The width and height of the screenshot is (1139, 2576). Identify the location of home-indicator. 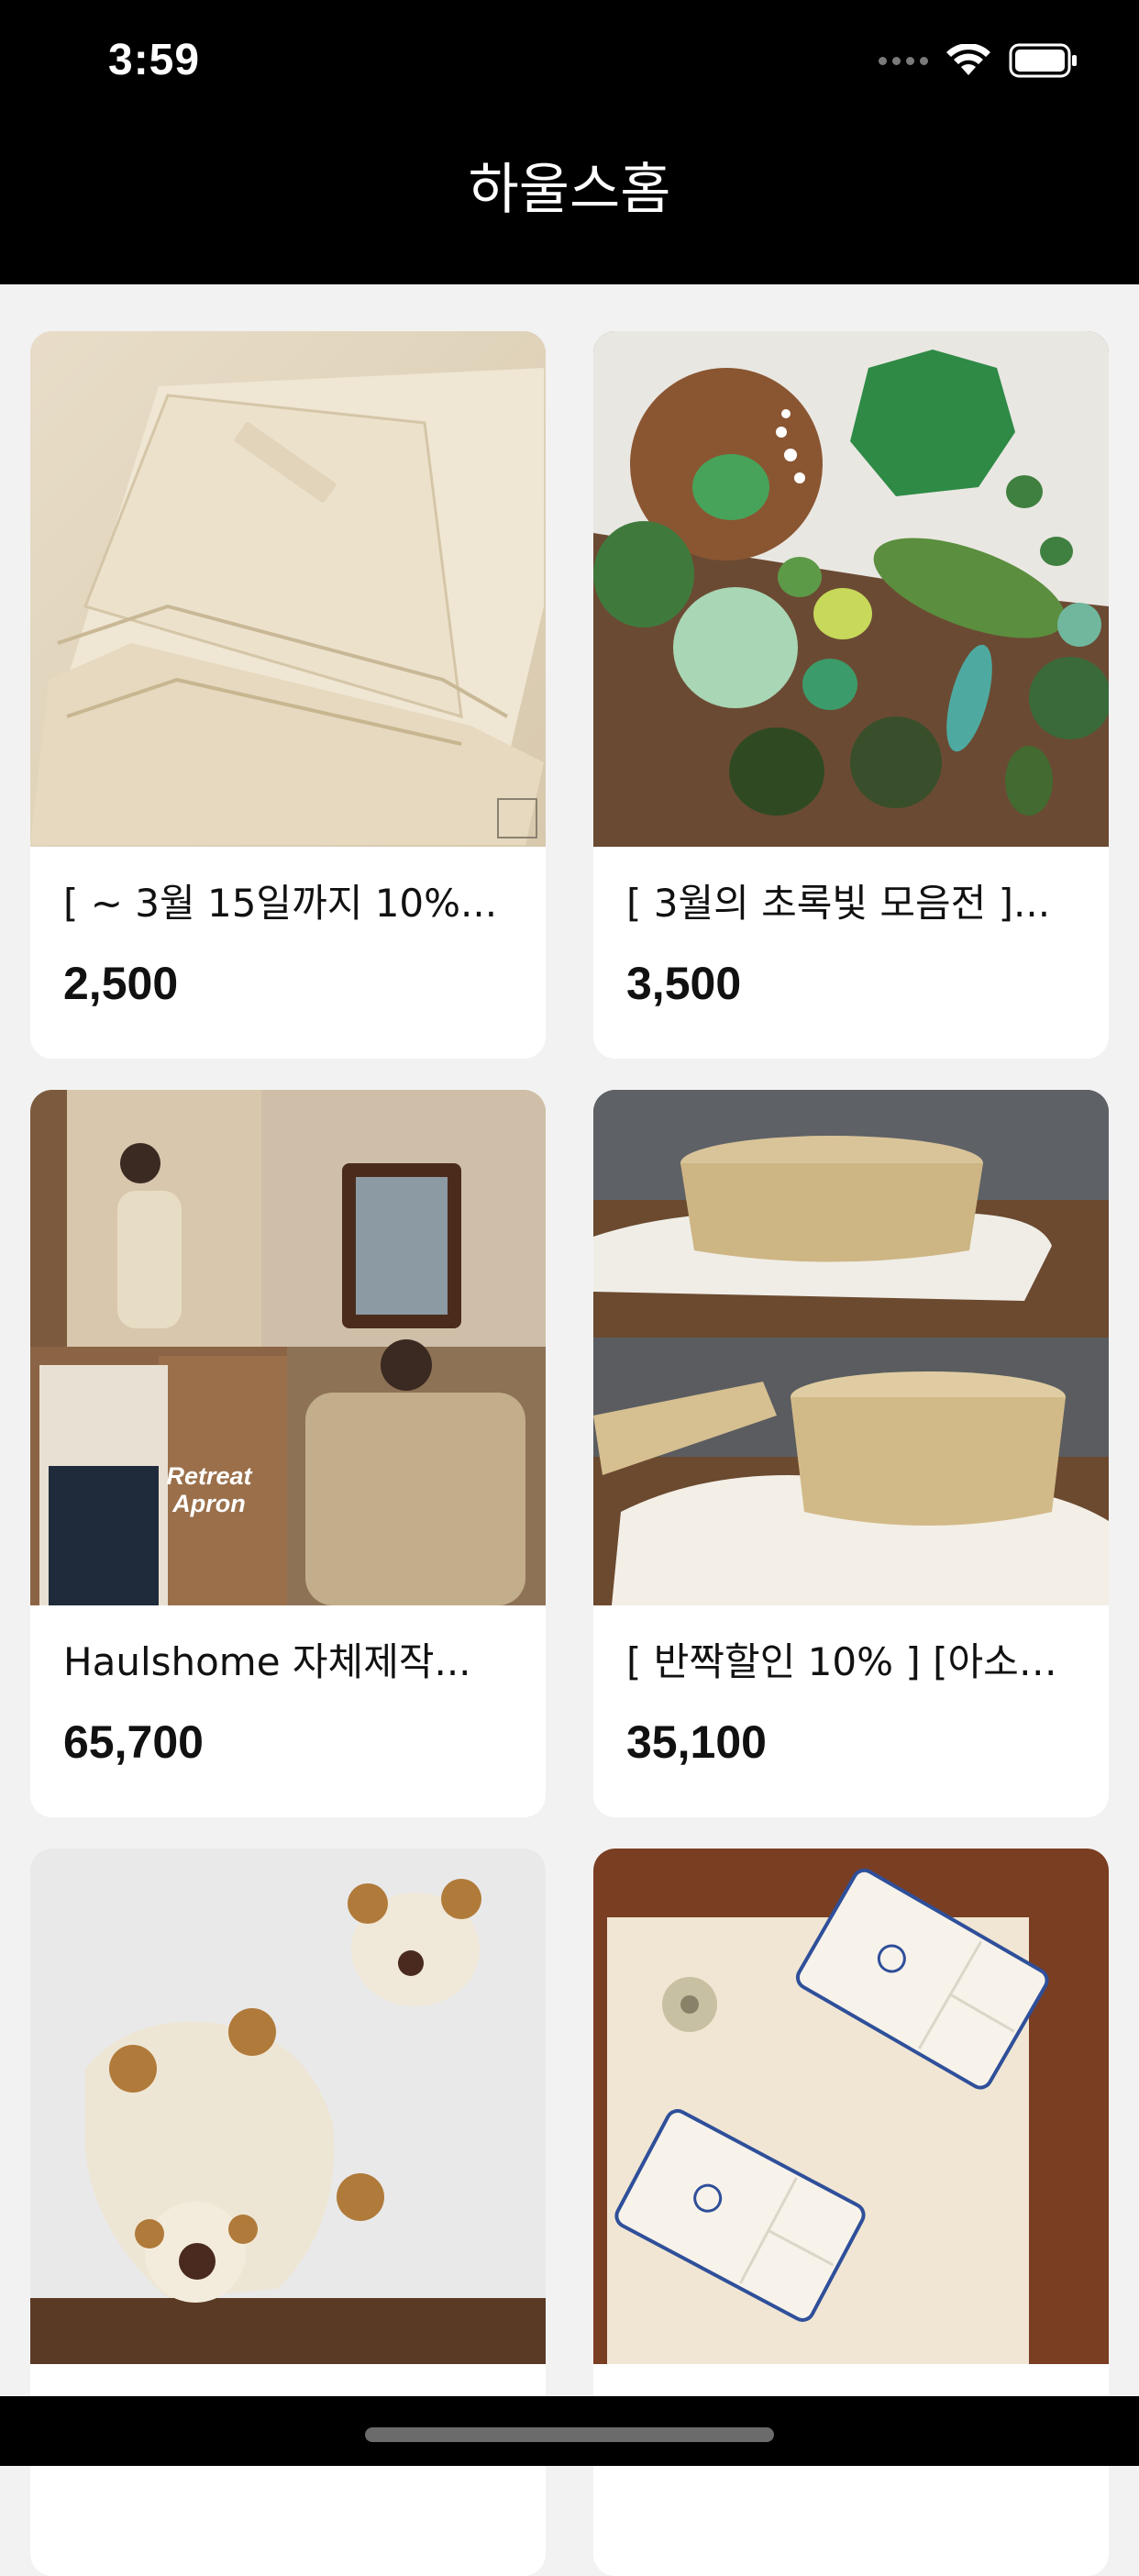
(569, 2434).